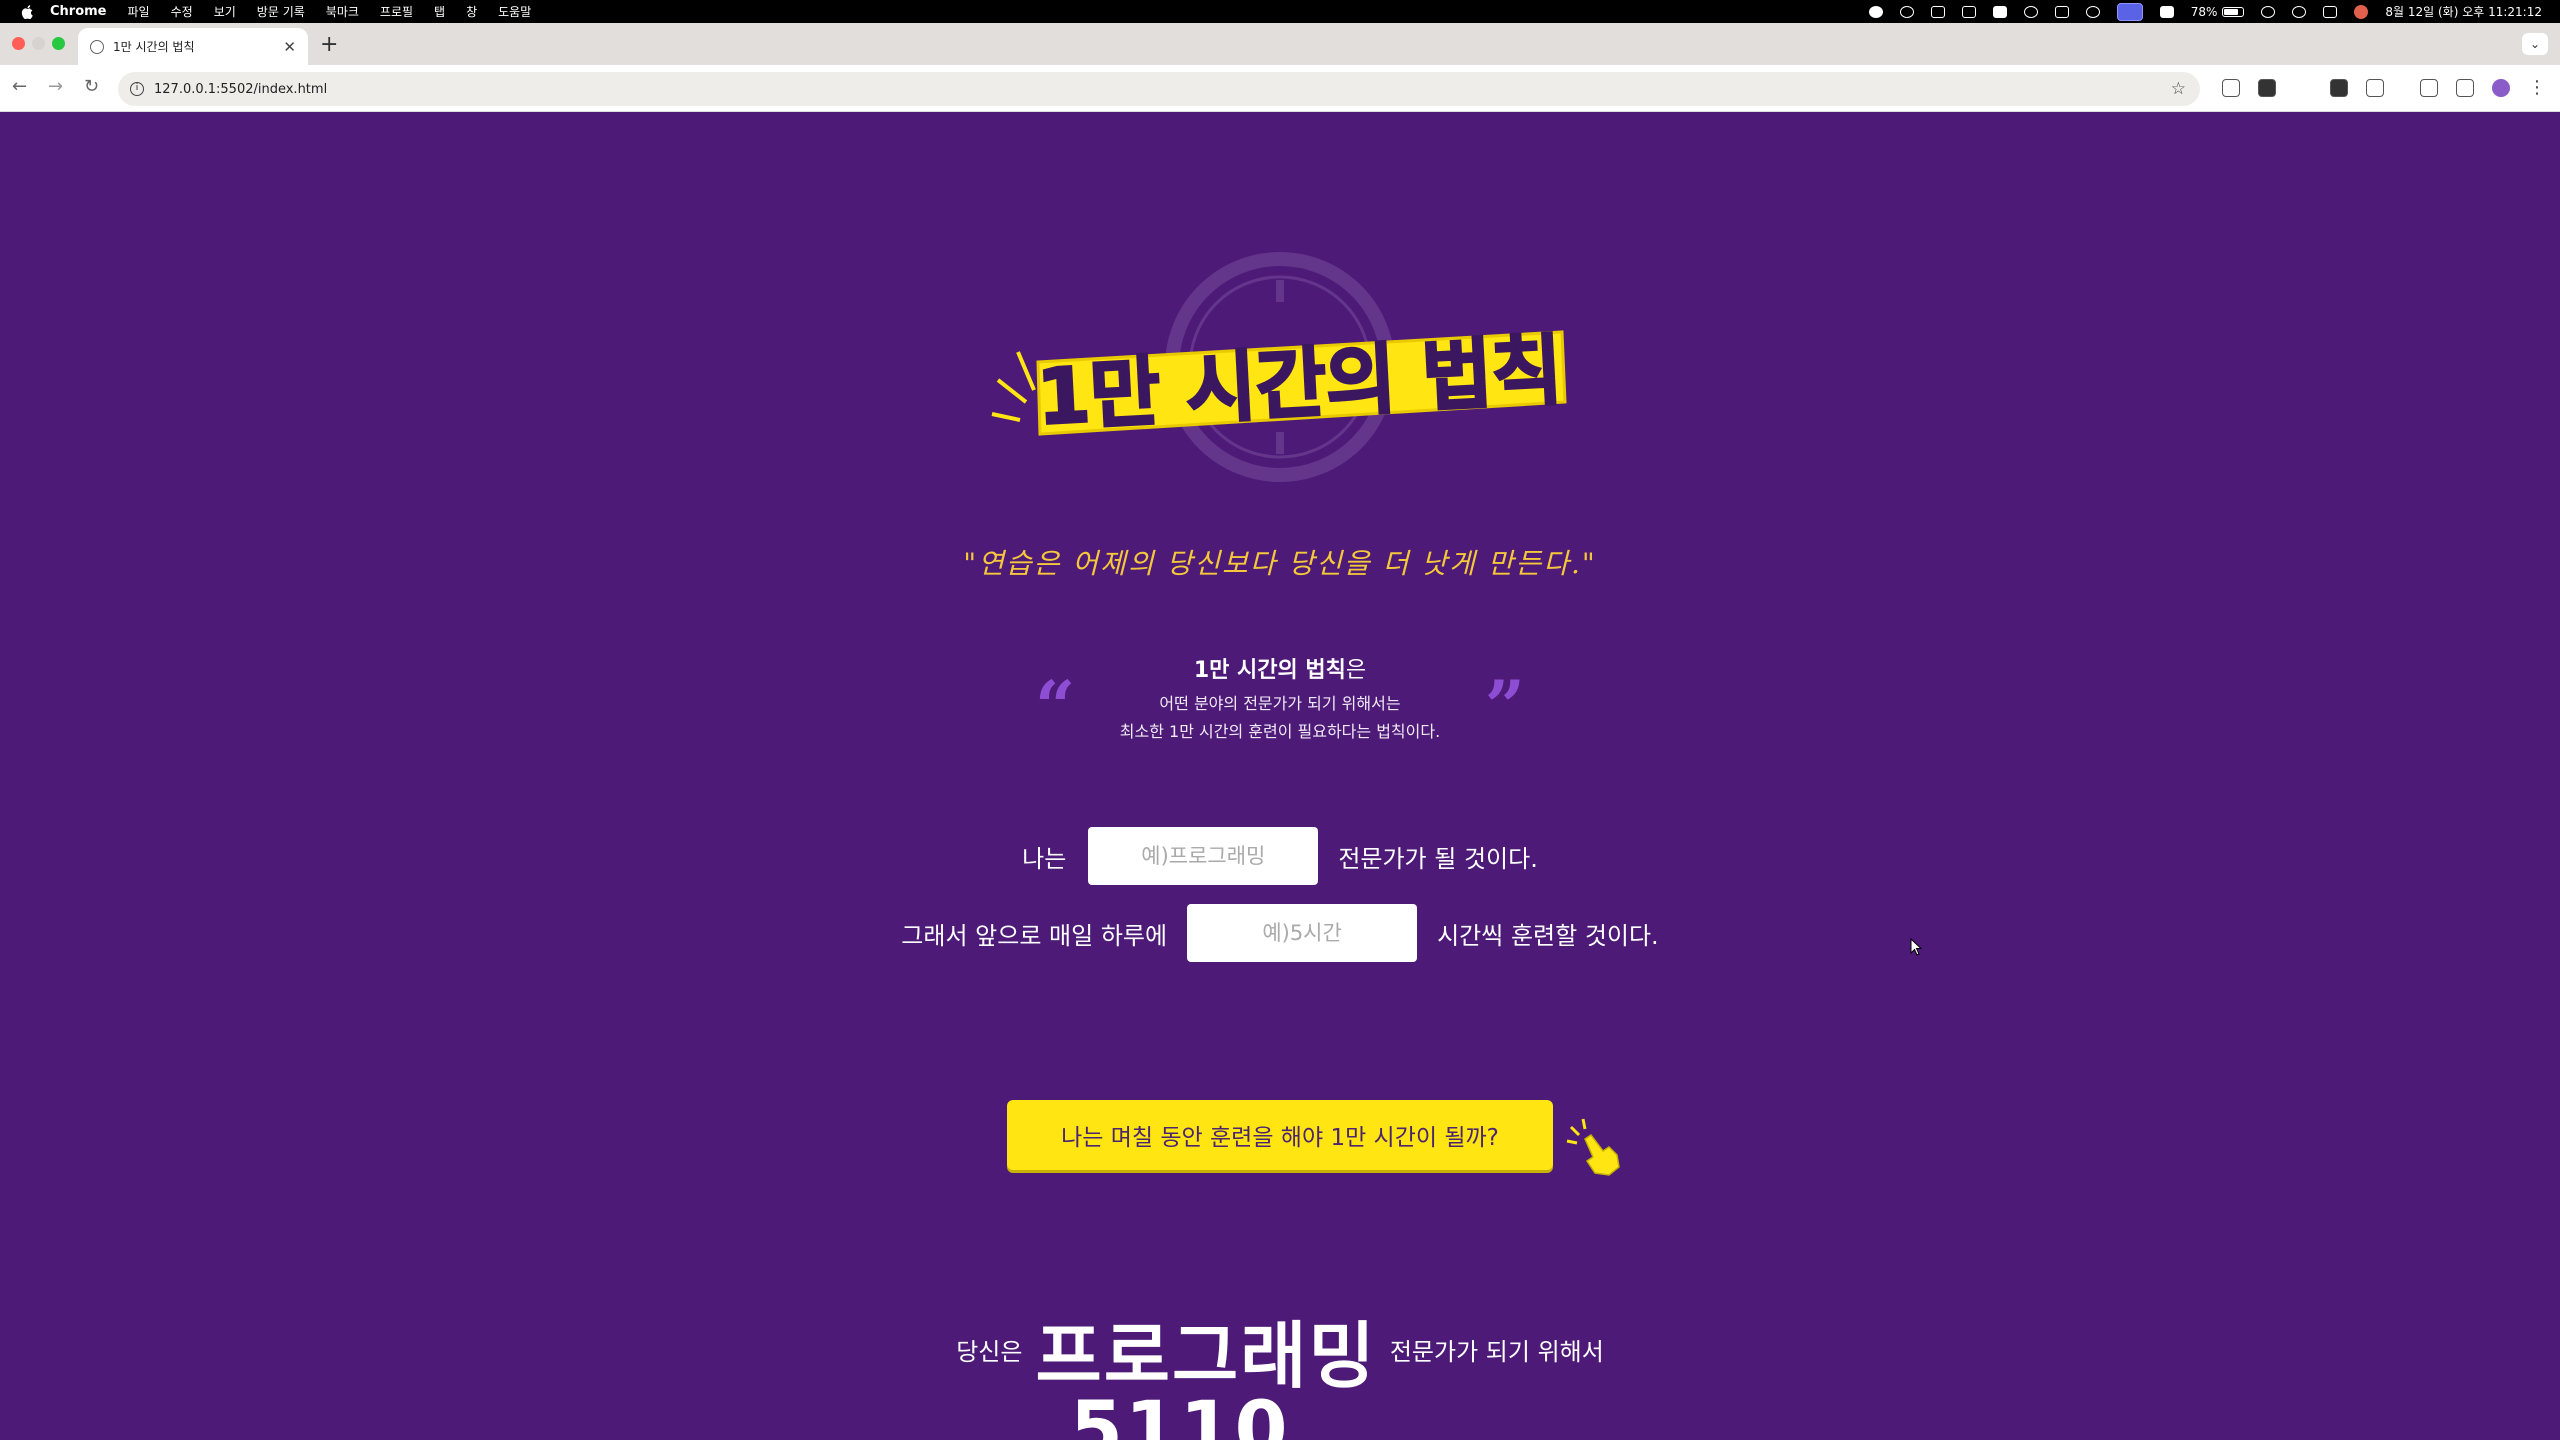 Image resolution: width=2560 pixels, height=1440 pixels. What do you see at coordinates (58, 43) in the screenshot?
I see `fullscreen-window-button` at bounding box center [58, 43].